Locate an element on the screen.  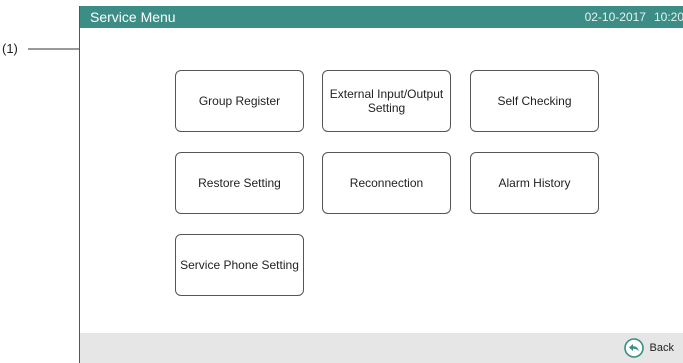
datetime-display: 02-10-2017 10:20 is located at coordinates (634, 17).